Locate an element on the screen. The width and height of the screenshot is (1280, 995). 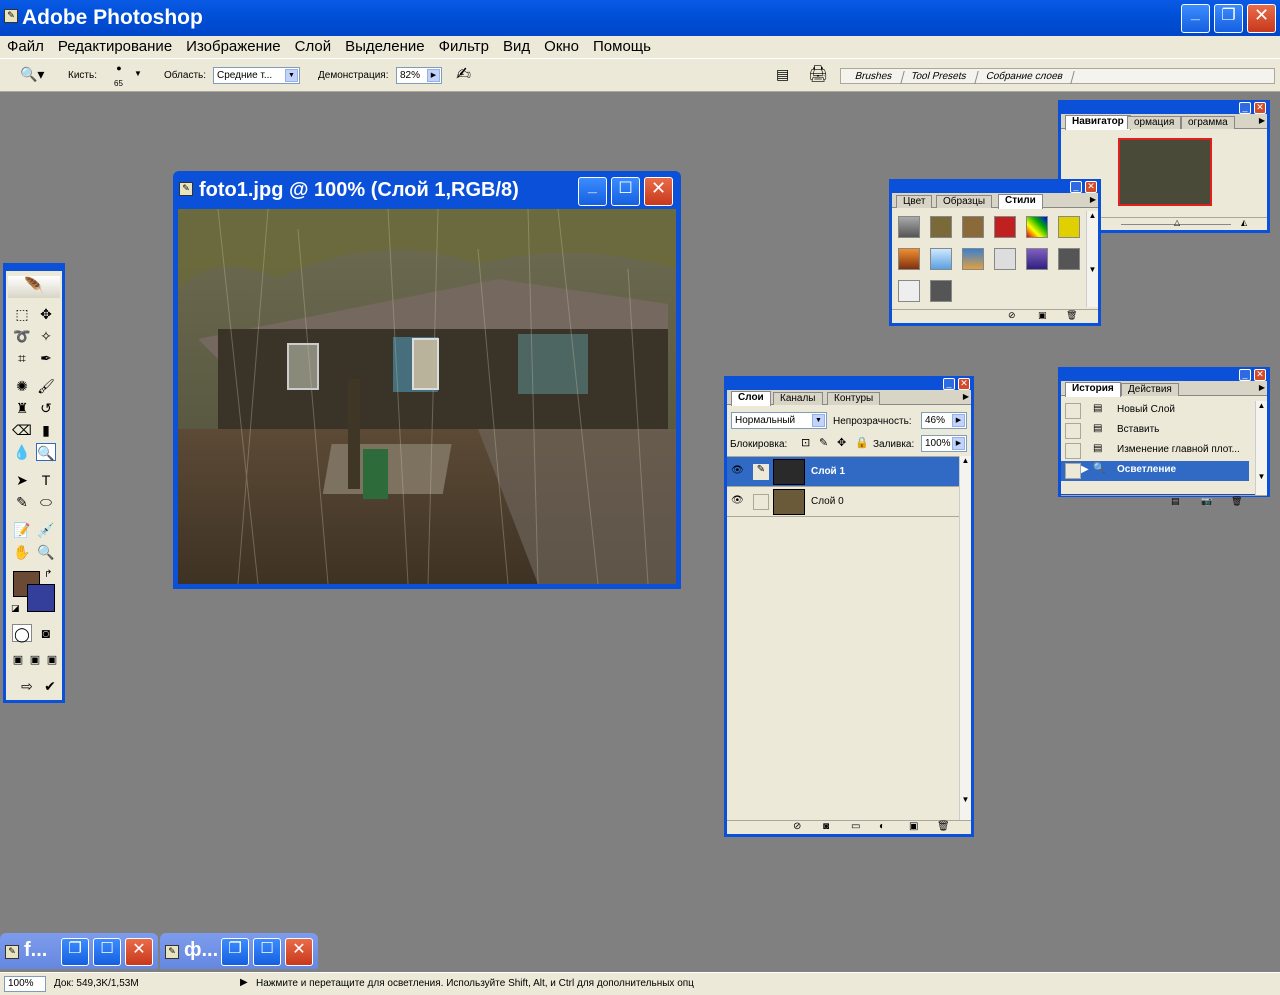
no-style-icon: ⊘ is located at coordinates (1012, 315).